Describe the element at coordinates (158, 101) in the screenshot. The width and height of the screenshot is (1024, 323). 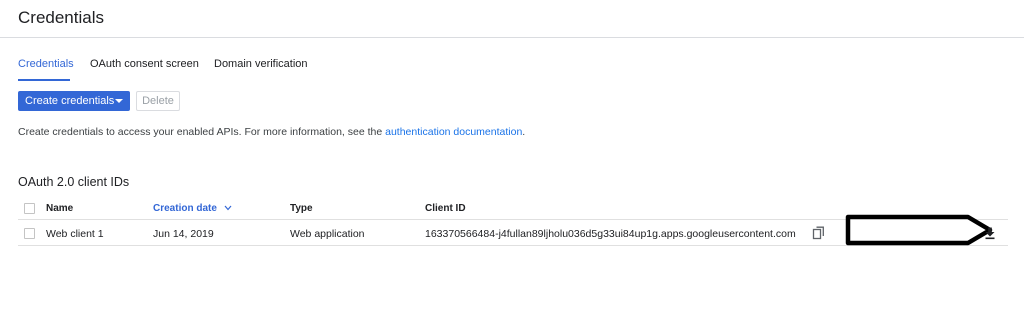
I see `delete-button: Delete` at that location.